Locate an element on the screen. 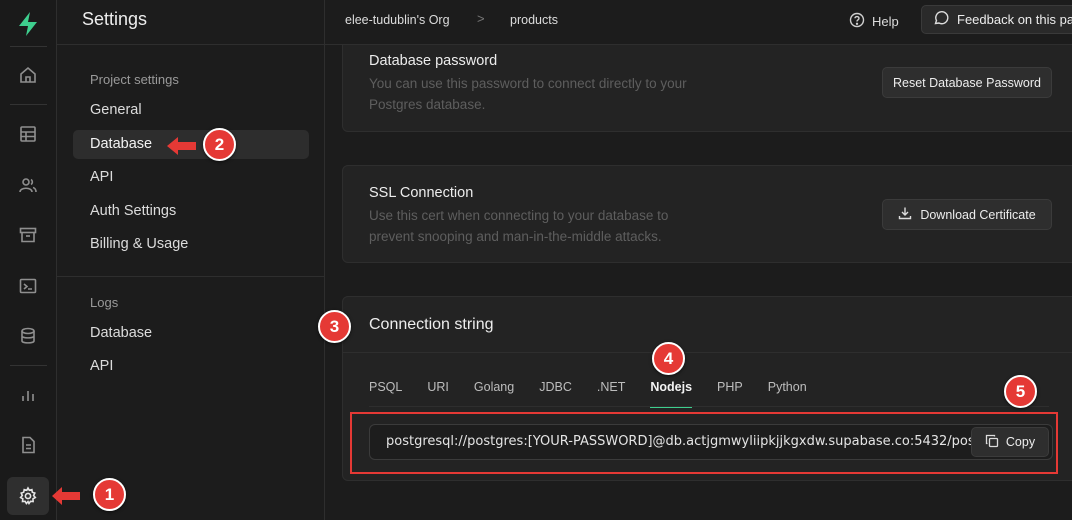 Image resolution: width=1072 pixels, height=520 pixels. tab-psql: PSQL is located at coordinates (385, 393).